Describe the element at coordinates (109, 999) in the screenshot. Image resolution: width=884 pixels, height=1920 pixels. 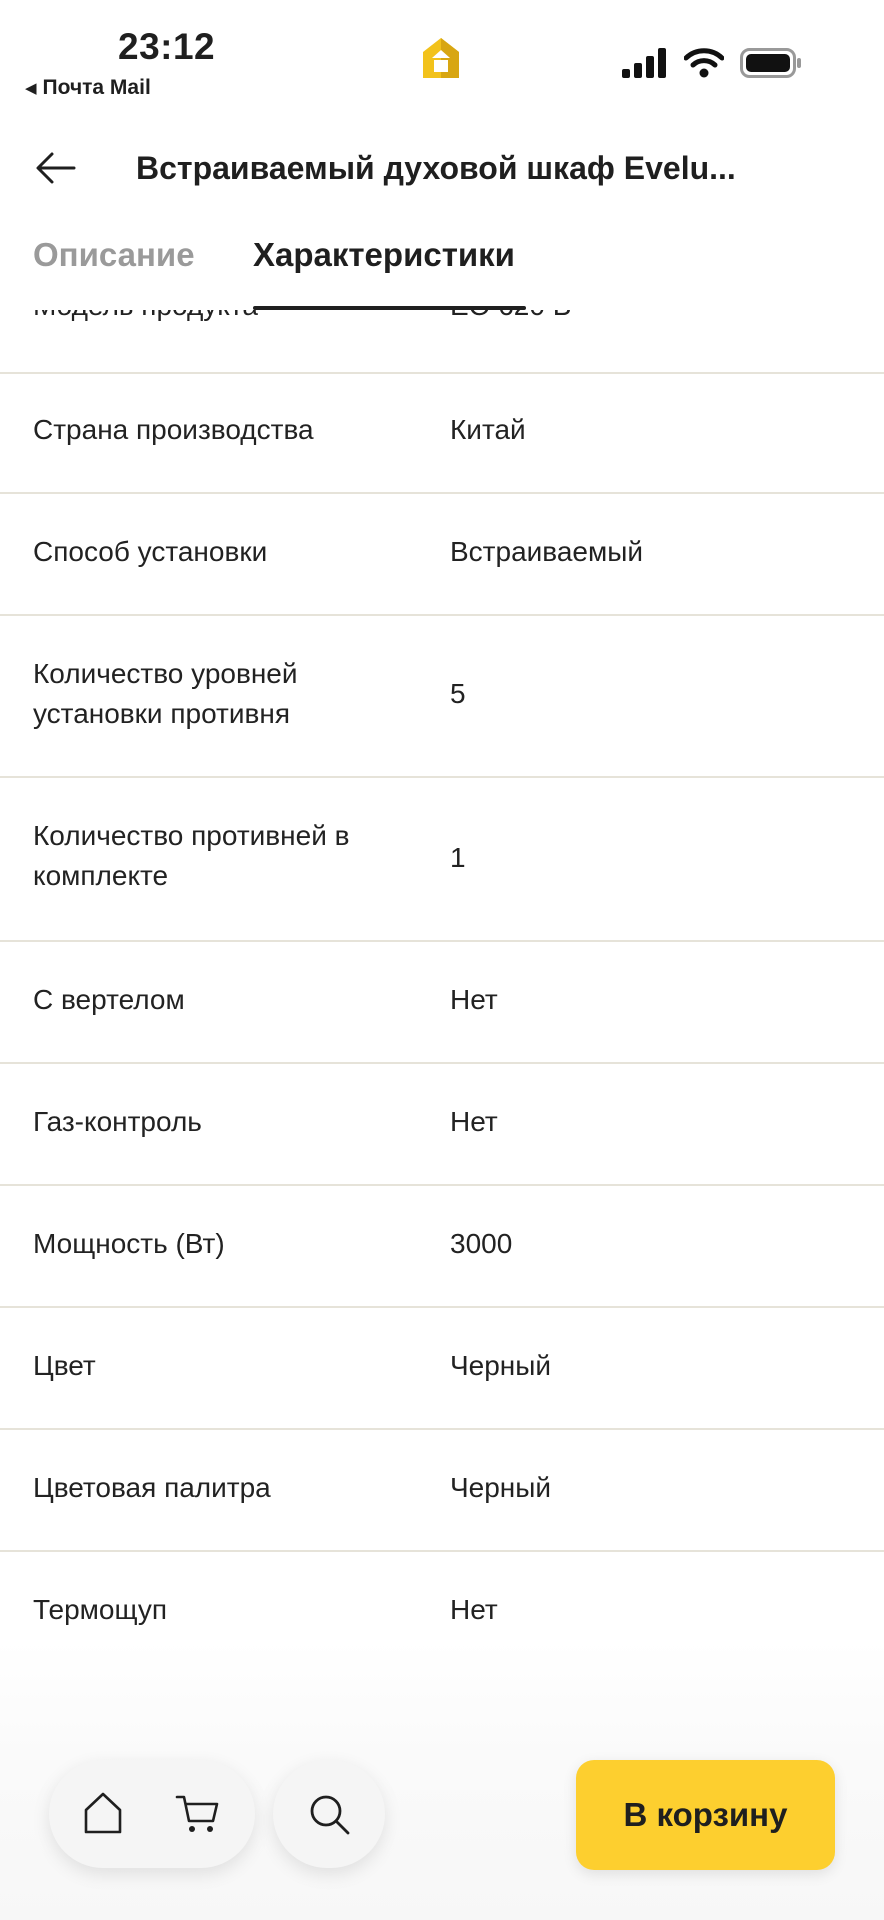
I see `spec-name: С вертелом` at that location.